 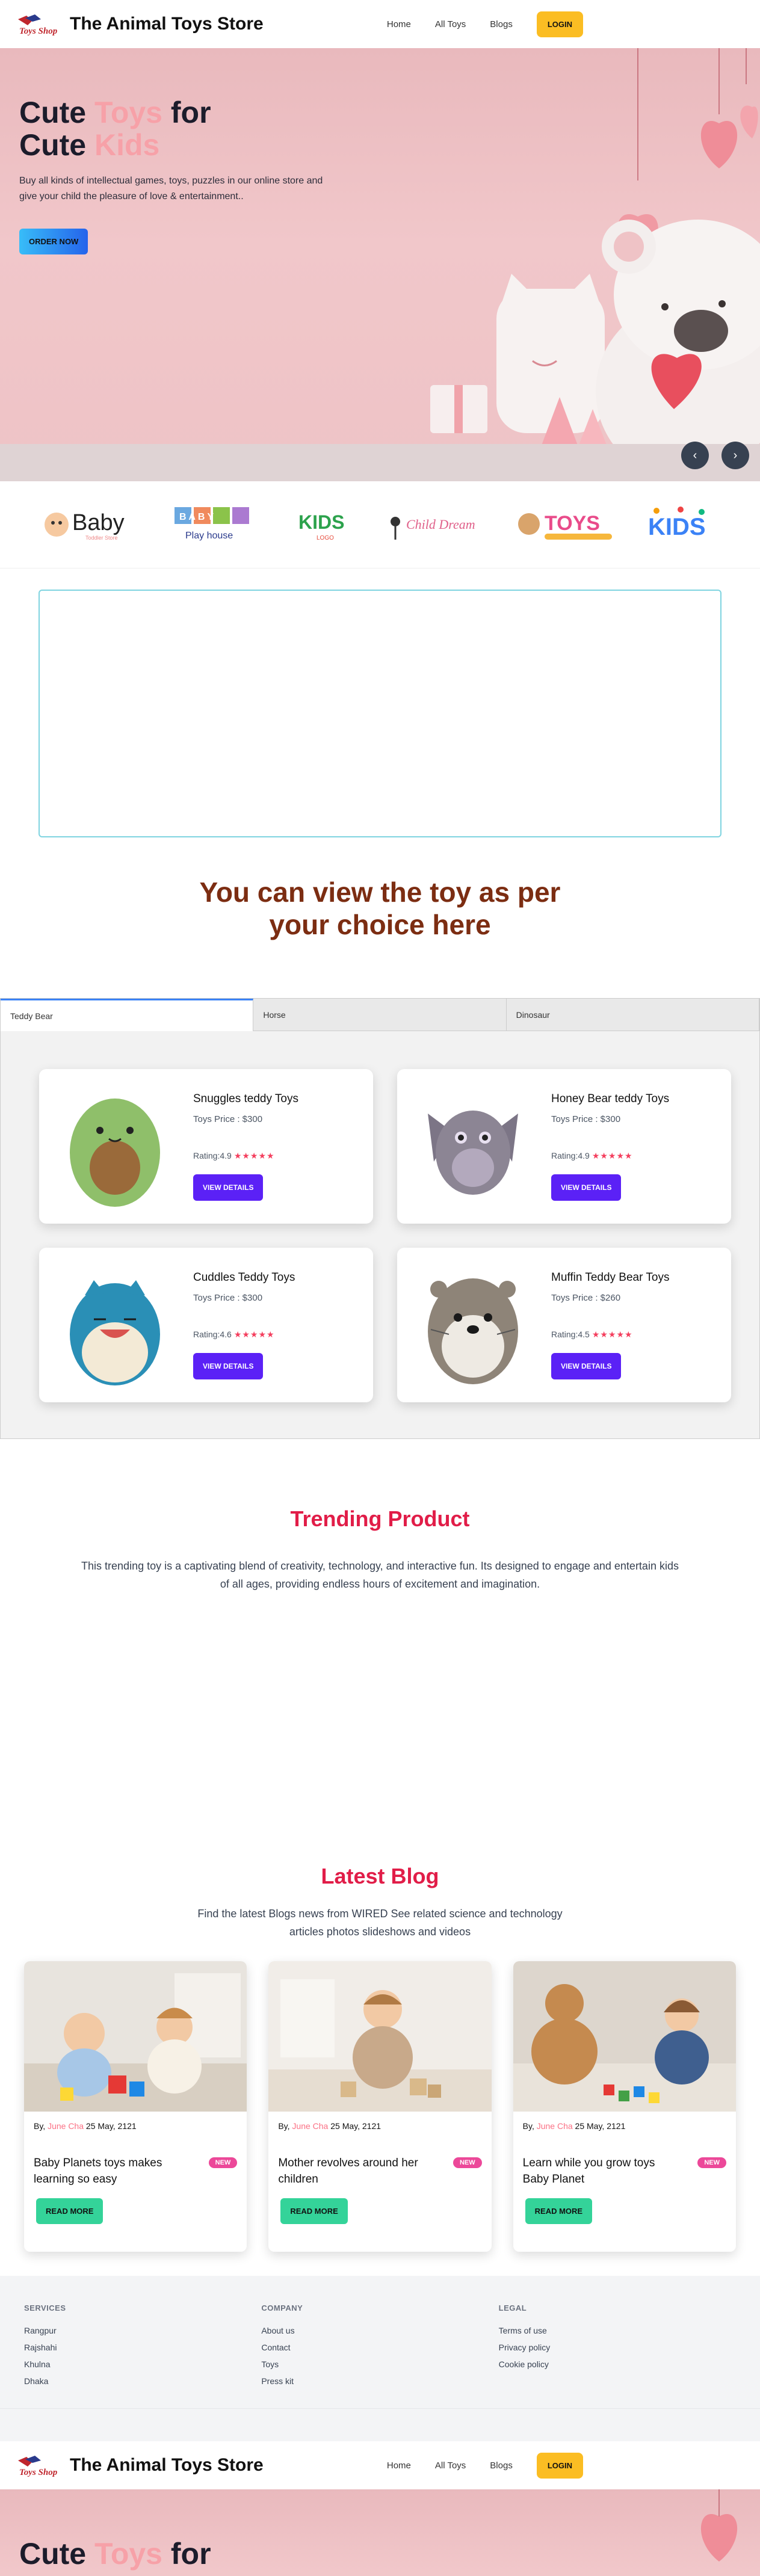 What do you see at coordinates (379, 2355) in the screenshot?
I see `footer-company: COMPANY About us Contact Toys Press kit` at bounding box center [379, 2355].